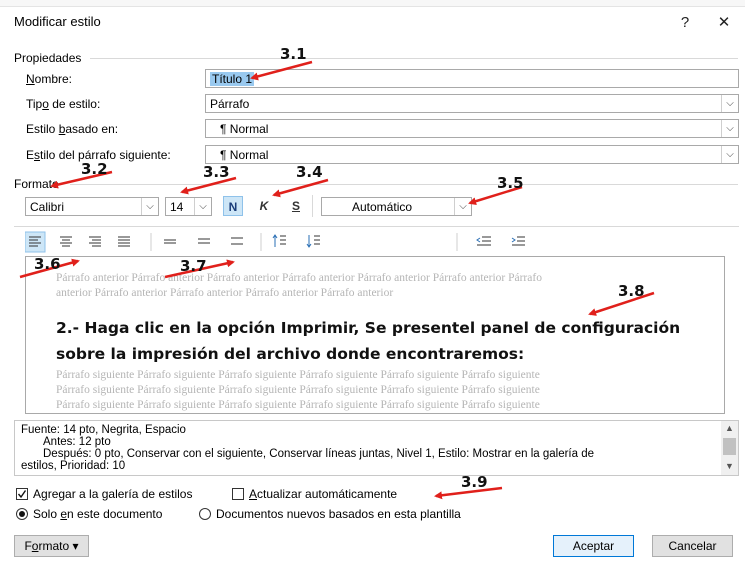 The height and width of the screenshot is (561, 745). Describe the element at coordinates (97, 514) in the screenshot. I see `only-this-document-label: Solo en este documento` at that location.